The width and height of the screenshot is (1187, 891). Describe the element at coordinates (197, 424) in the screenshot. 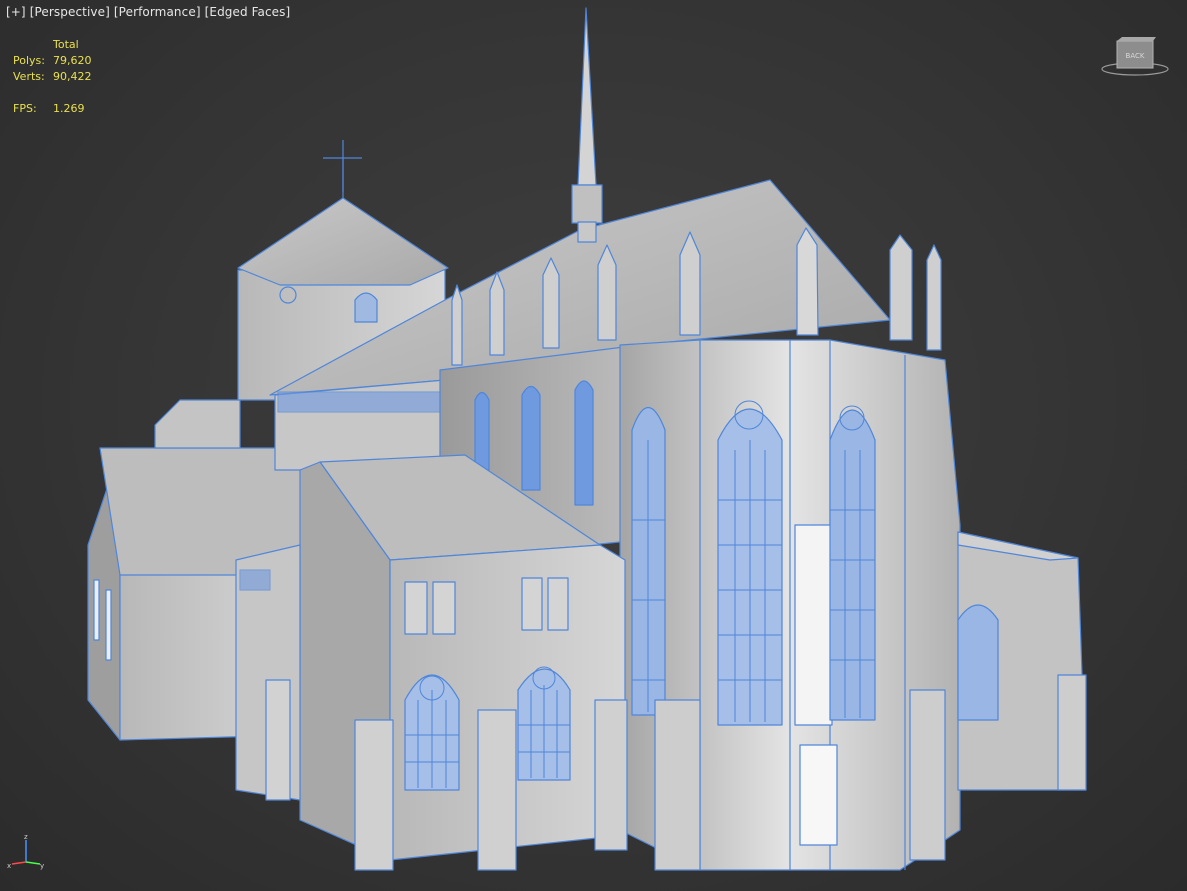

I see `small-annex` at that location.